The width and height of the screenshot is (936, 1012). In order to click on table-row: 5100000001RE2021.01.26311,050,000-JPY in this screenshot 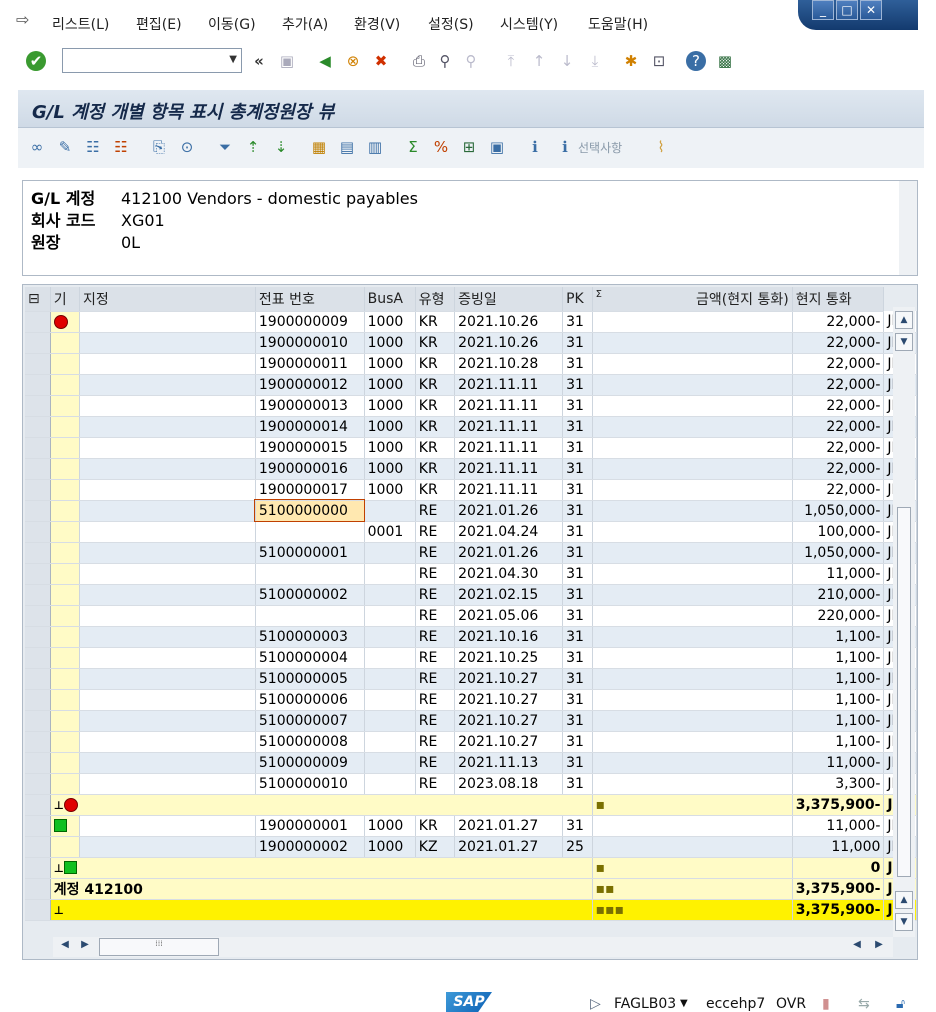, I will do `click(471, 553)`.